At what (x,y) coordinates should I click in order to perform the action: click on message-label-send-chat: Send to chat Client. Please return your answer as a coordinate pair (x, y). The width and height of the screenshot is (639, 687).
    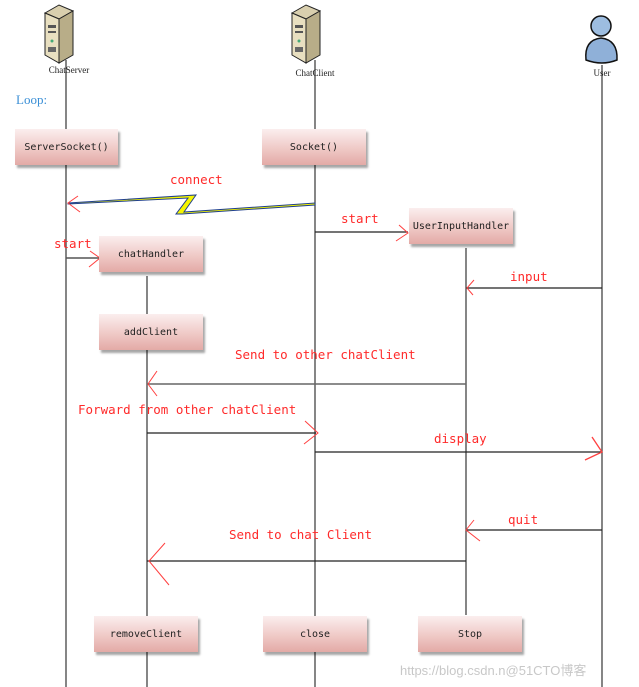
    Looking at the image, I should click on (300, 534).